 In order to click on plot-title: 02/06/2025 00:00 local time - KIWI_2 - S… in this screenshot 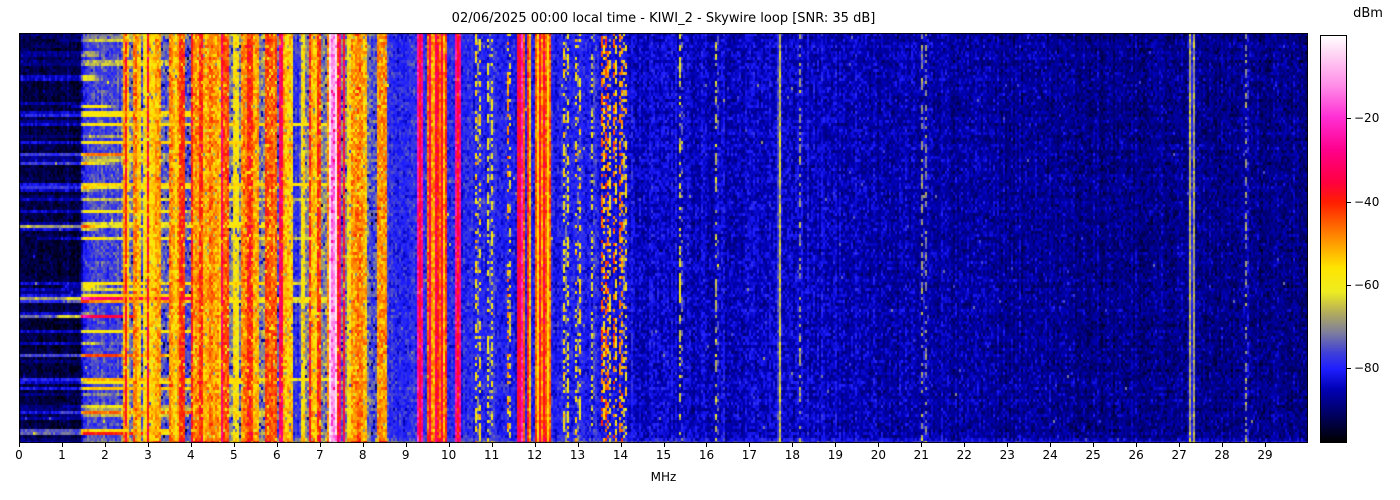, I will do `click(663, 18)`.